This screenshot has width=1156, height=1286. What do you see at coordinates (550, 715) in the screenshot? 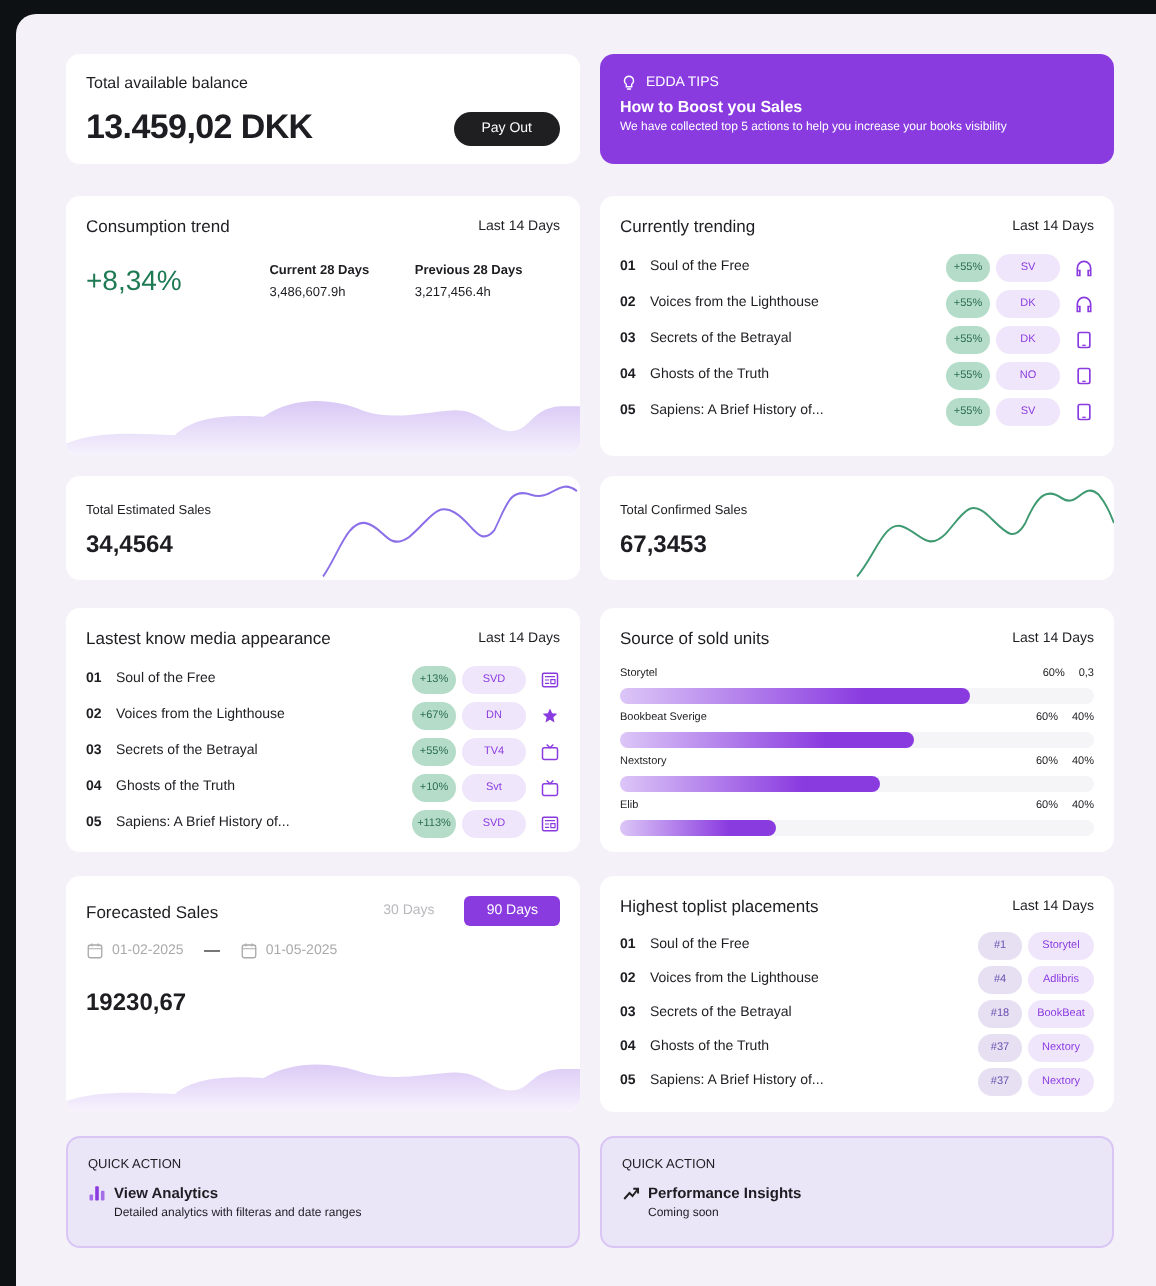
I see `star-icon` at bounding box center [550, 715].